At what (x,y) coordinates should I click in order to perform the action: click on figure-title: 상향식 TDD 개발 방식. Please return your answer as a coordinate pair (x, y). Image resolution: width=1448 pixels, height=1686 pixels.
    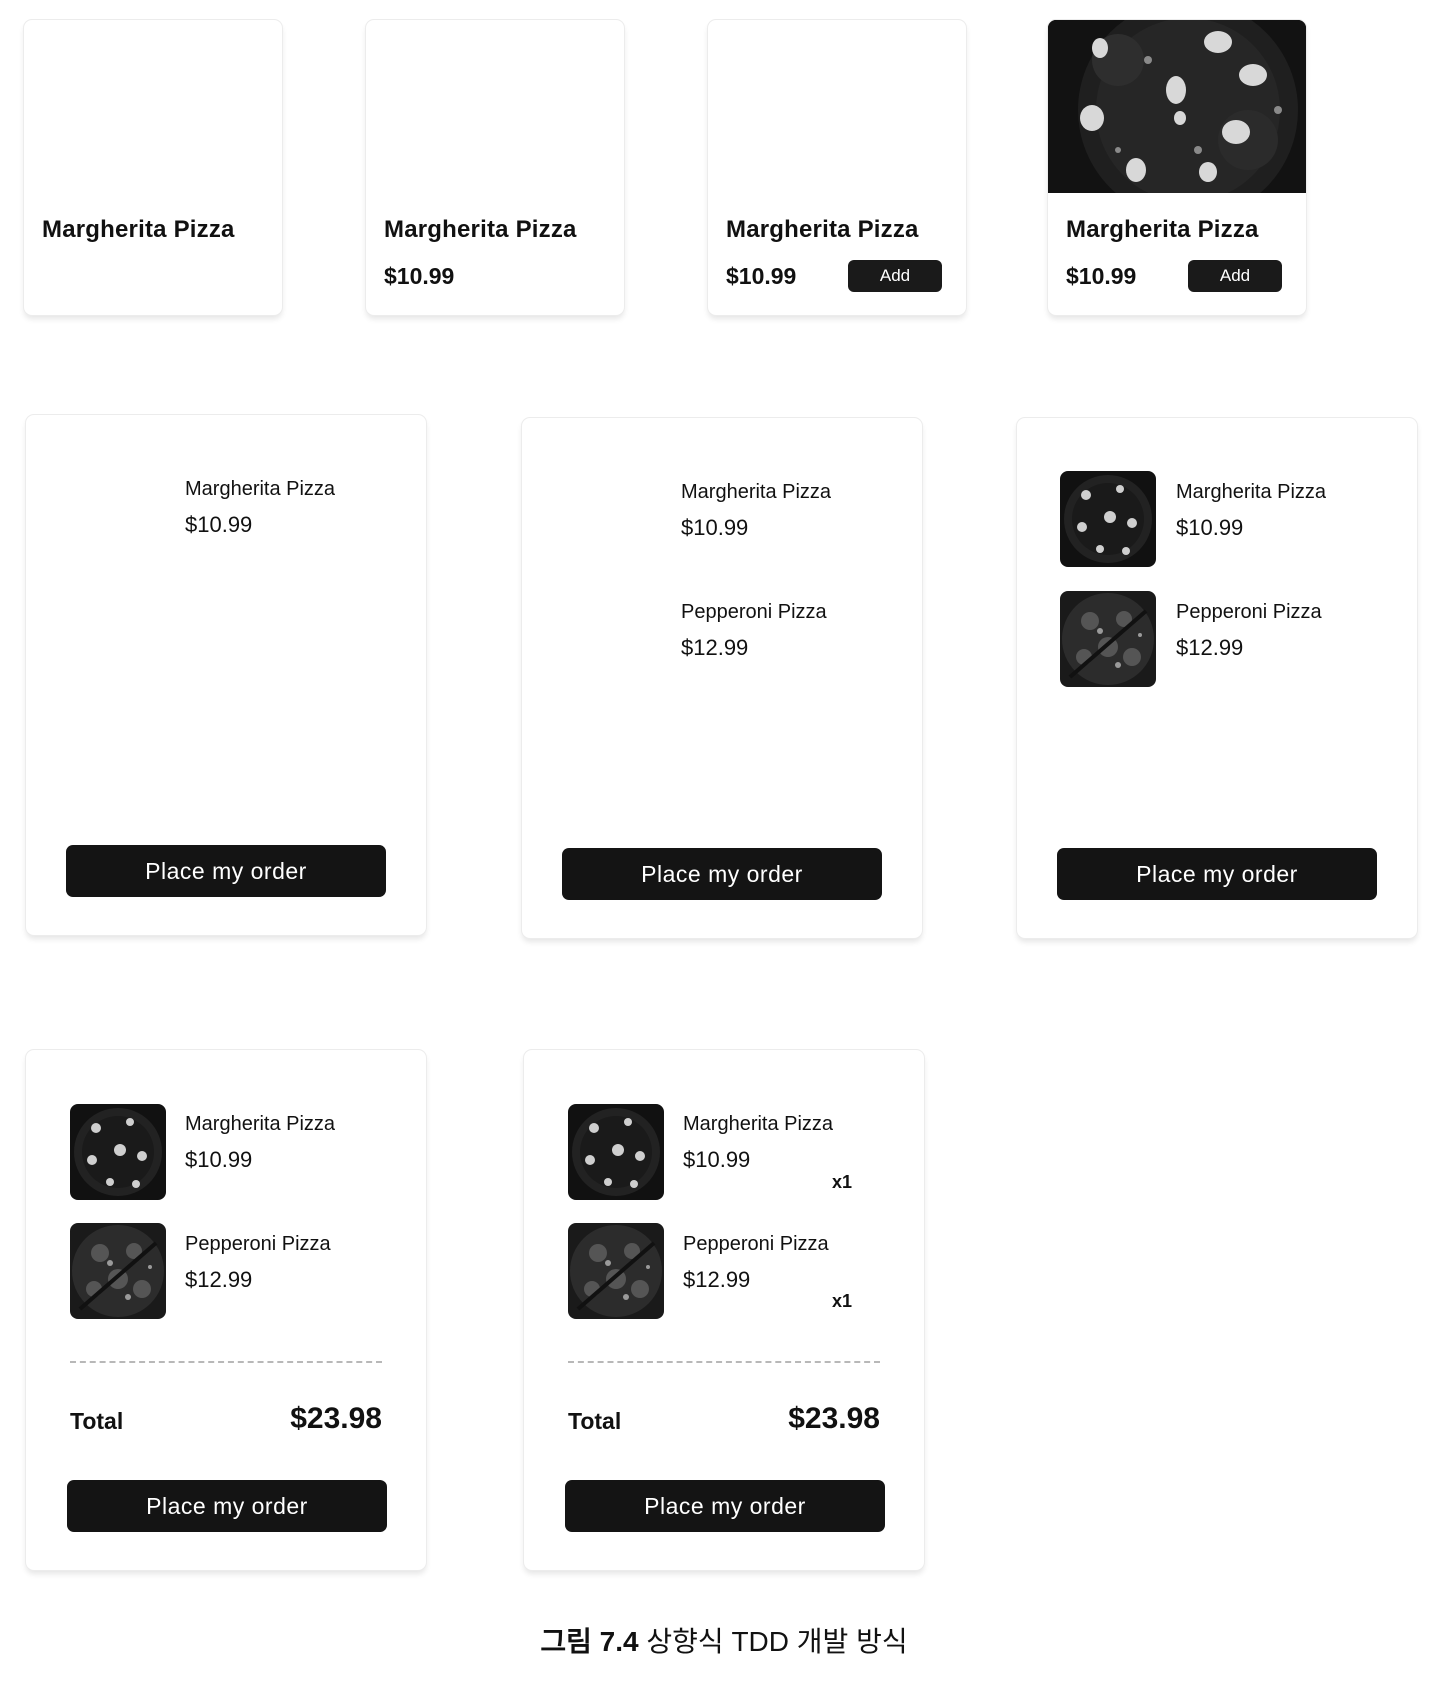
    Looking at the image, I should click on (777, 1641).